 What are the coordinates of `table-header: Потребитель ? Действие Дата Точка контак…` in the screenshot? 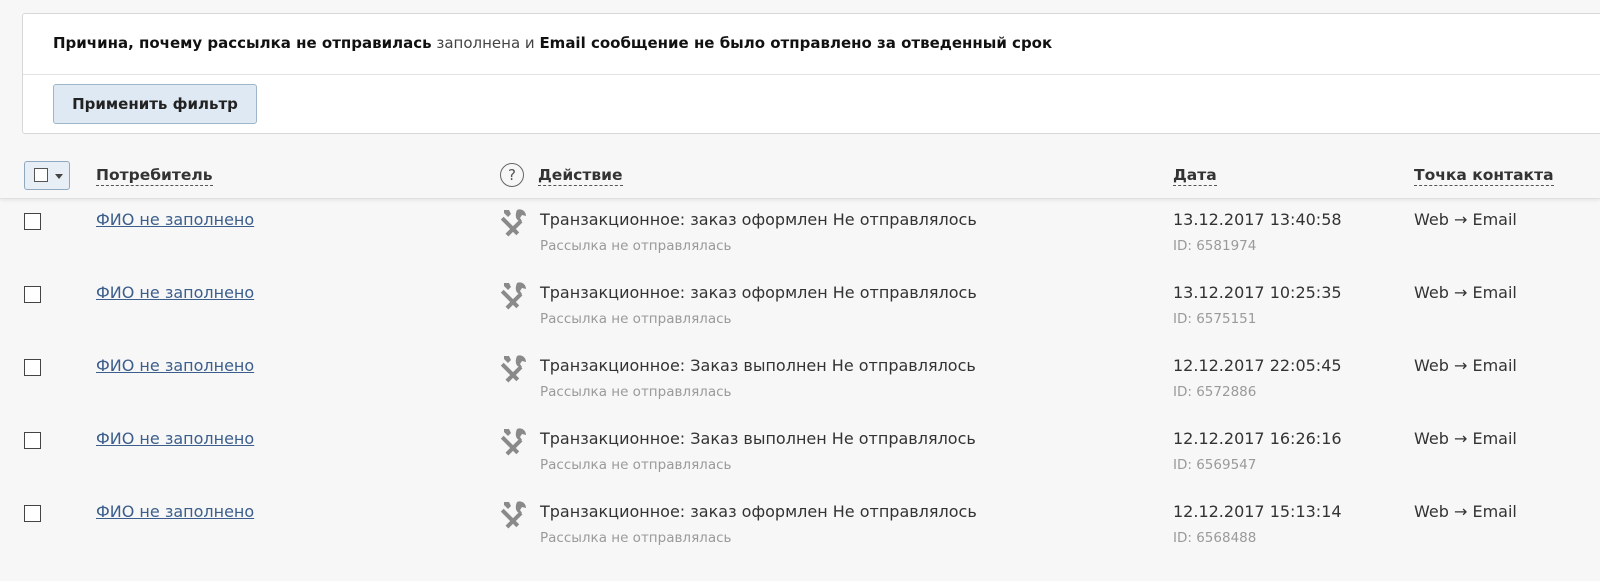 It's located at (800, 174).